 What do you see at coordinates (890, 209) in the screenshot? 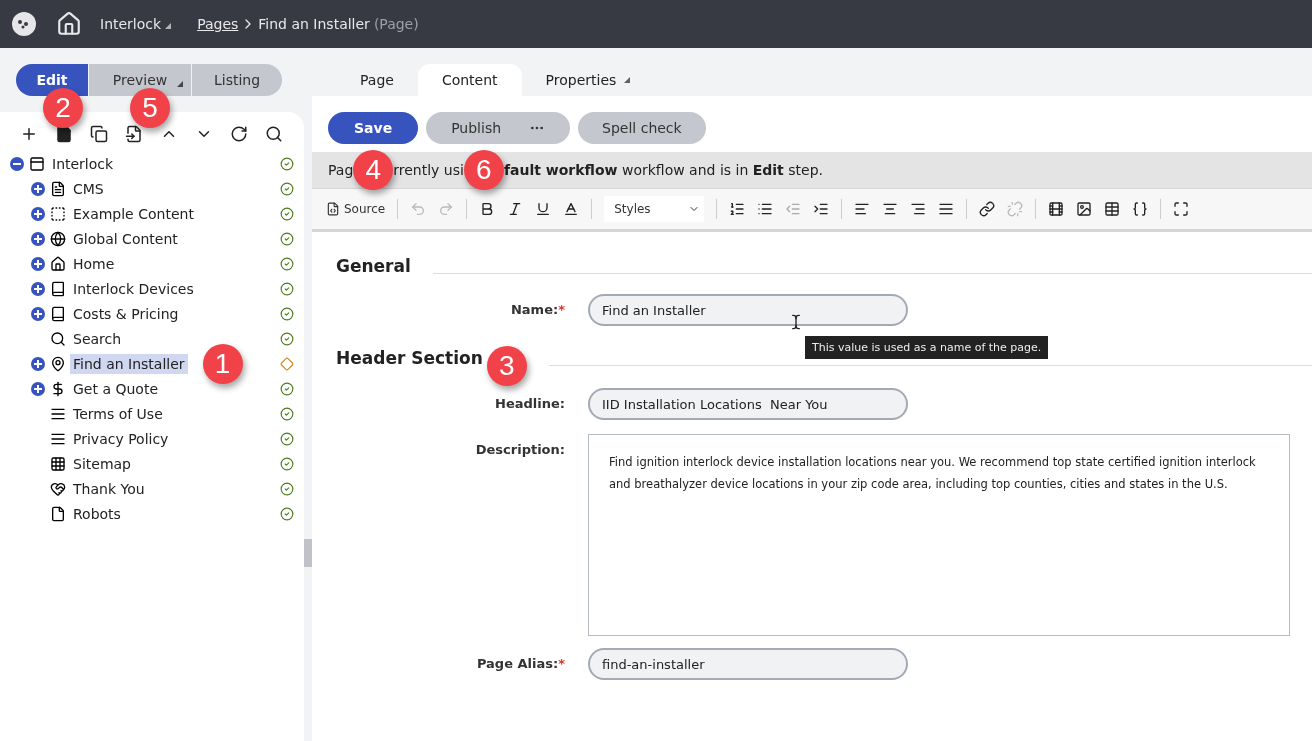
I see `align-center-icon` at bounding box center [890, 209].